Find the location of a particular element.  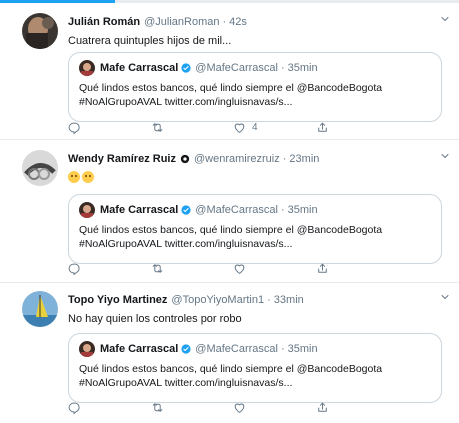

tweet-text: No hay quien los controles por robo is located at coordinates (155, 319).